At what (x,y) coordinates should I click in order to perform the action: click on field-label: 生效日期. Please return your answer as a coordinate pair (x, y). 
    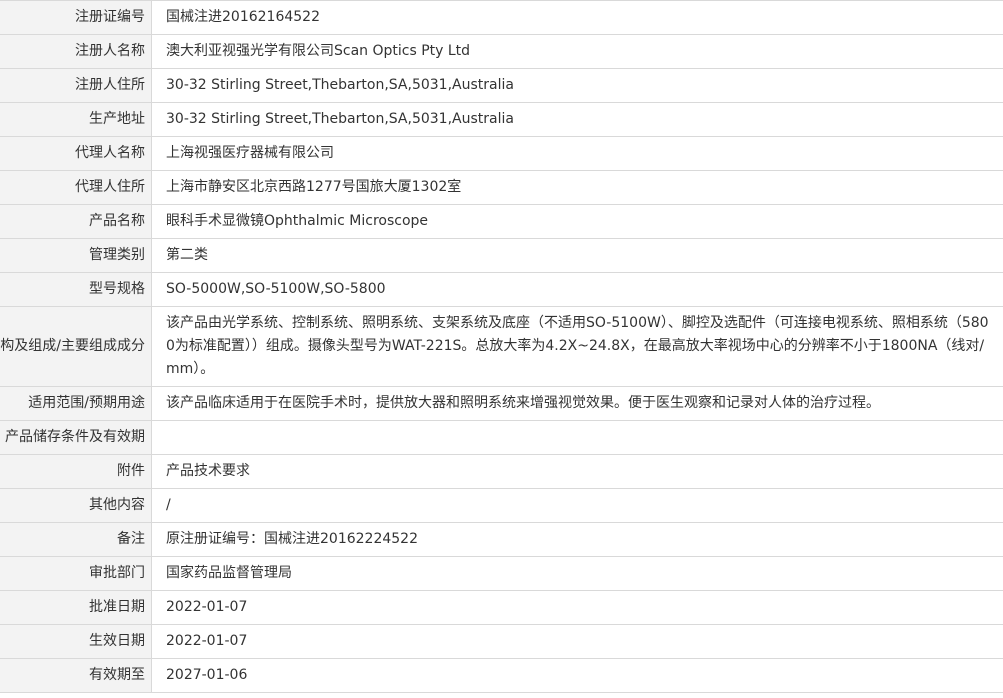
    Looking at the image, I should click on (117, 641).